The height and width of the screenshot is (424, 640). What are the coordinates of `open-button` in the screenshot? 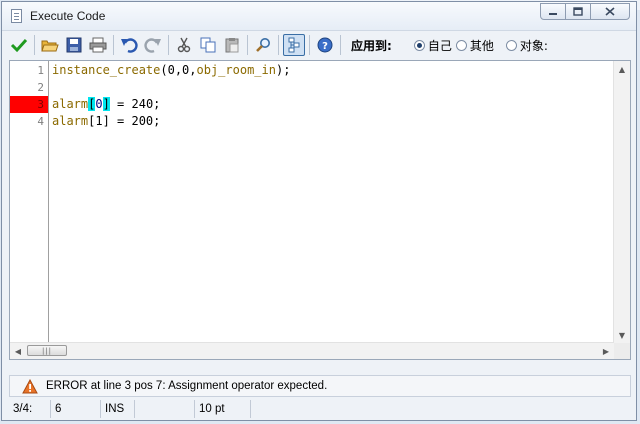 It's located at (50, 45).